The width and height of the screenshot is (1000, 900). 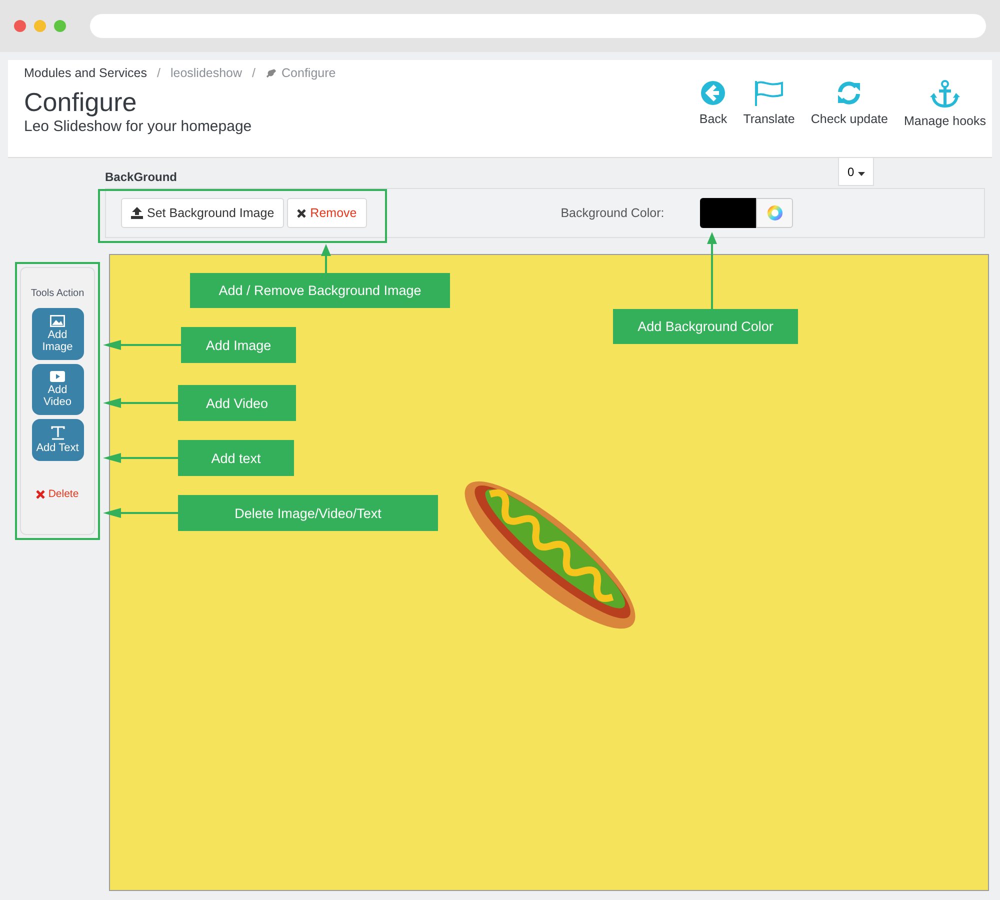 I want to click on minimize-window-icon, so click(x=40, y=26).